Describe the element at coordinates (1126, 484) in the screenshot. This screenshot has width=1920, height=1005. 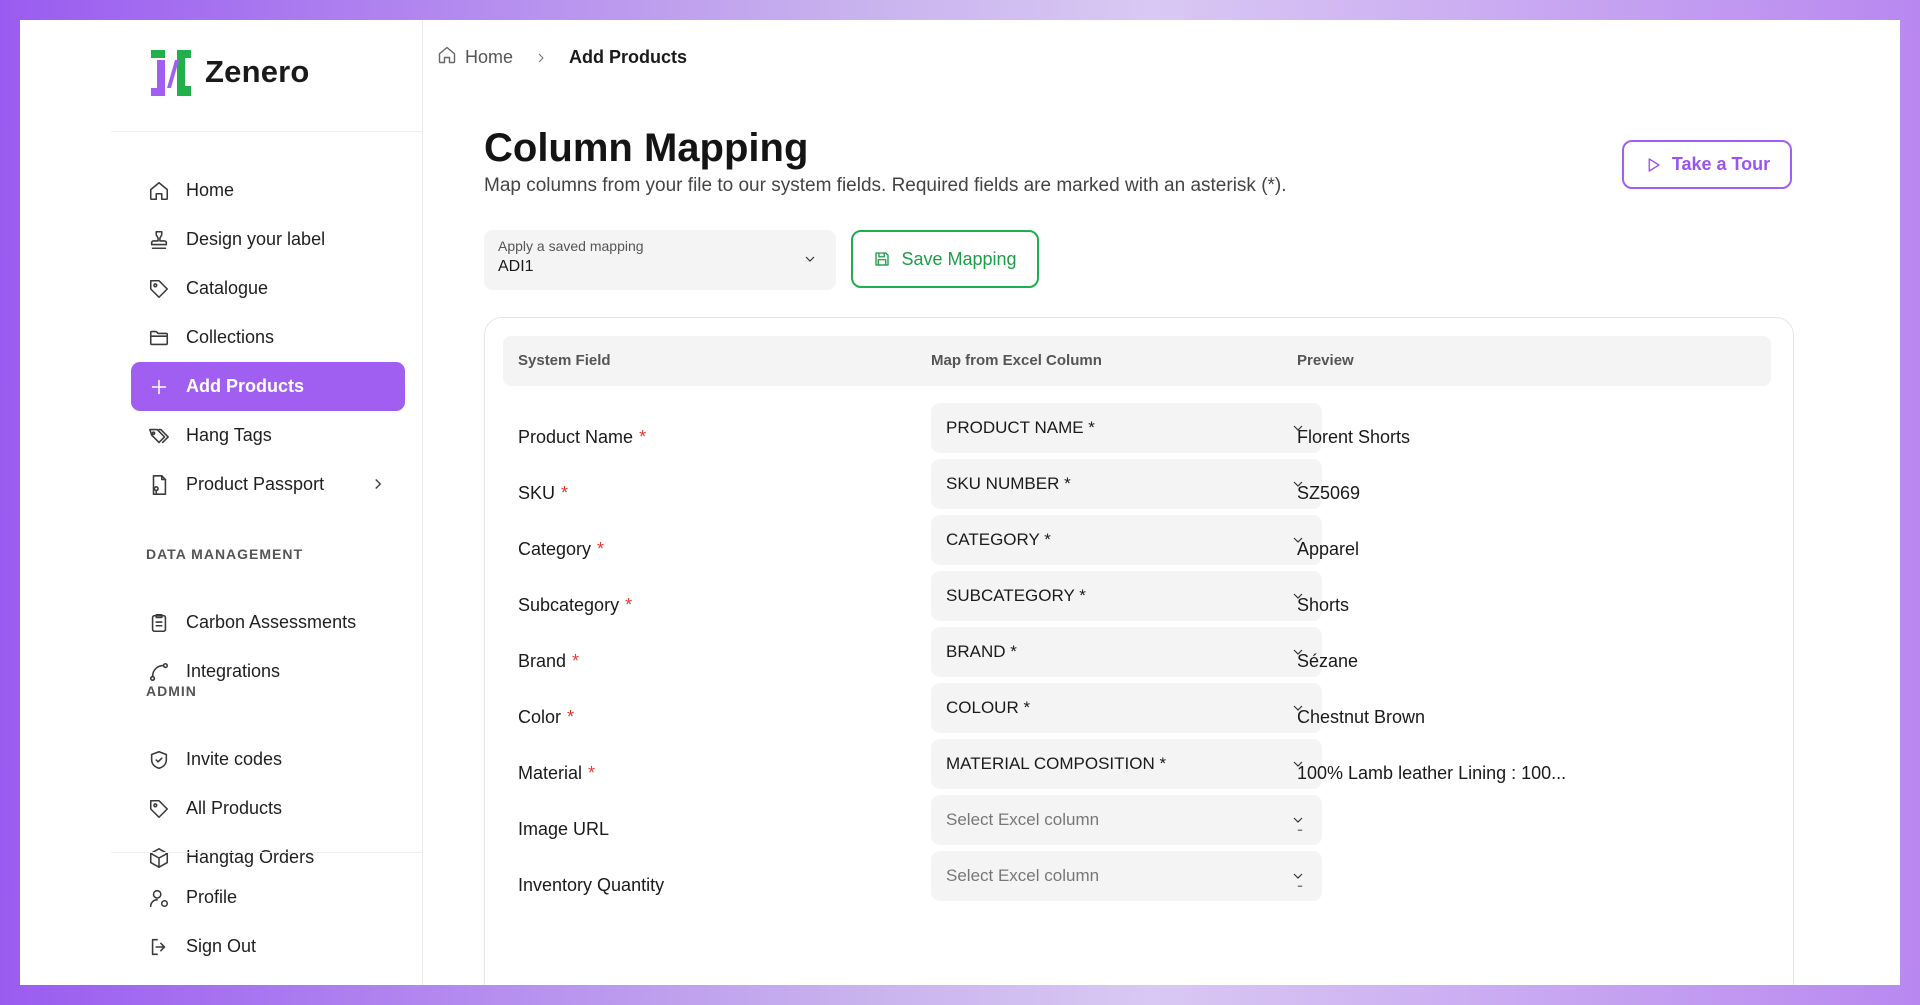
I see `column-select: SKU NUMBER *` at that location.